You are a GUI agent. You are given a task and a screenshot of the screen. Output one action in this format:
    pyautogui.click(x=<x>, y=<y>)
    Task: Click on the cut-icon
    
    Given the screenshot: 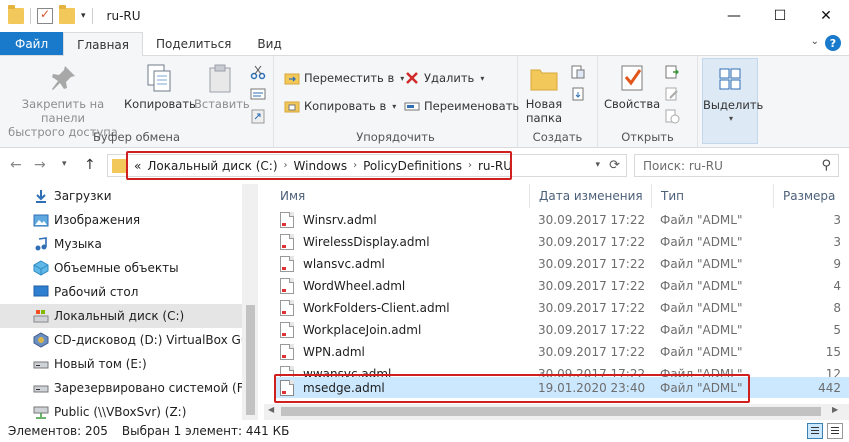 What is the action you would take?
    pyautogui.click(x=258, y=72)
    